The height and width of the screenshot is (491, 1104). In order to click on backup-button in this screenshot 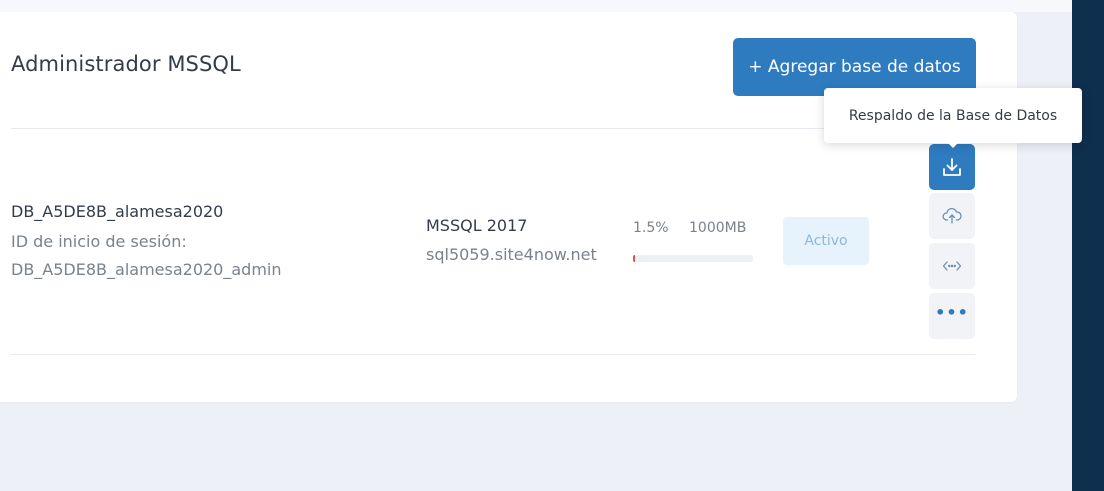, I will do `click(952, 167)`.